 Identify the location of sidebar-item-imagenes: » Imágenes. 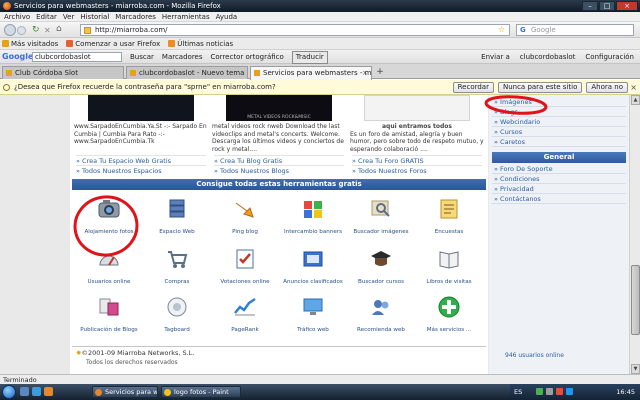
(559, 102).